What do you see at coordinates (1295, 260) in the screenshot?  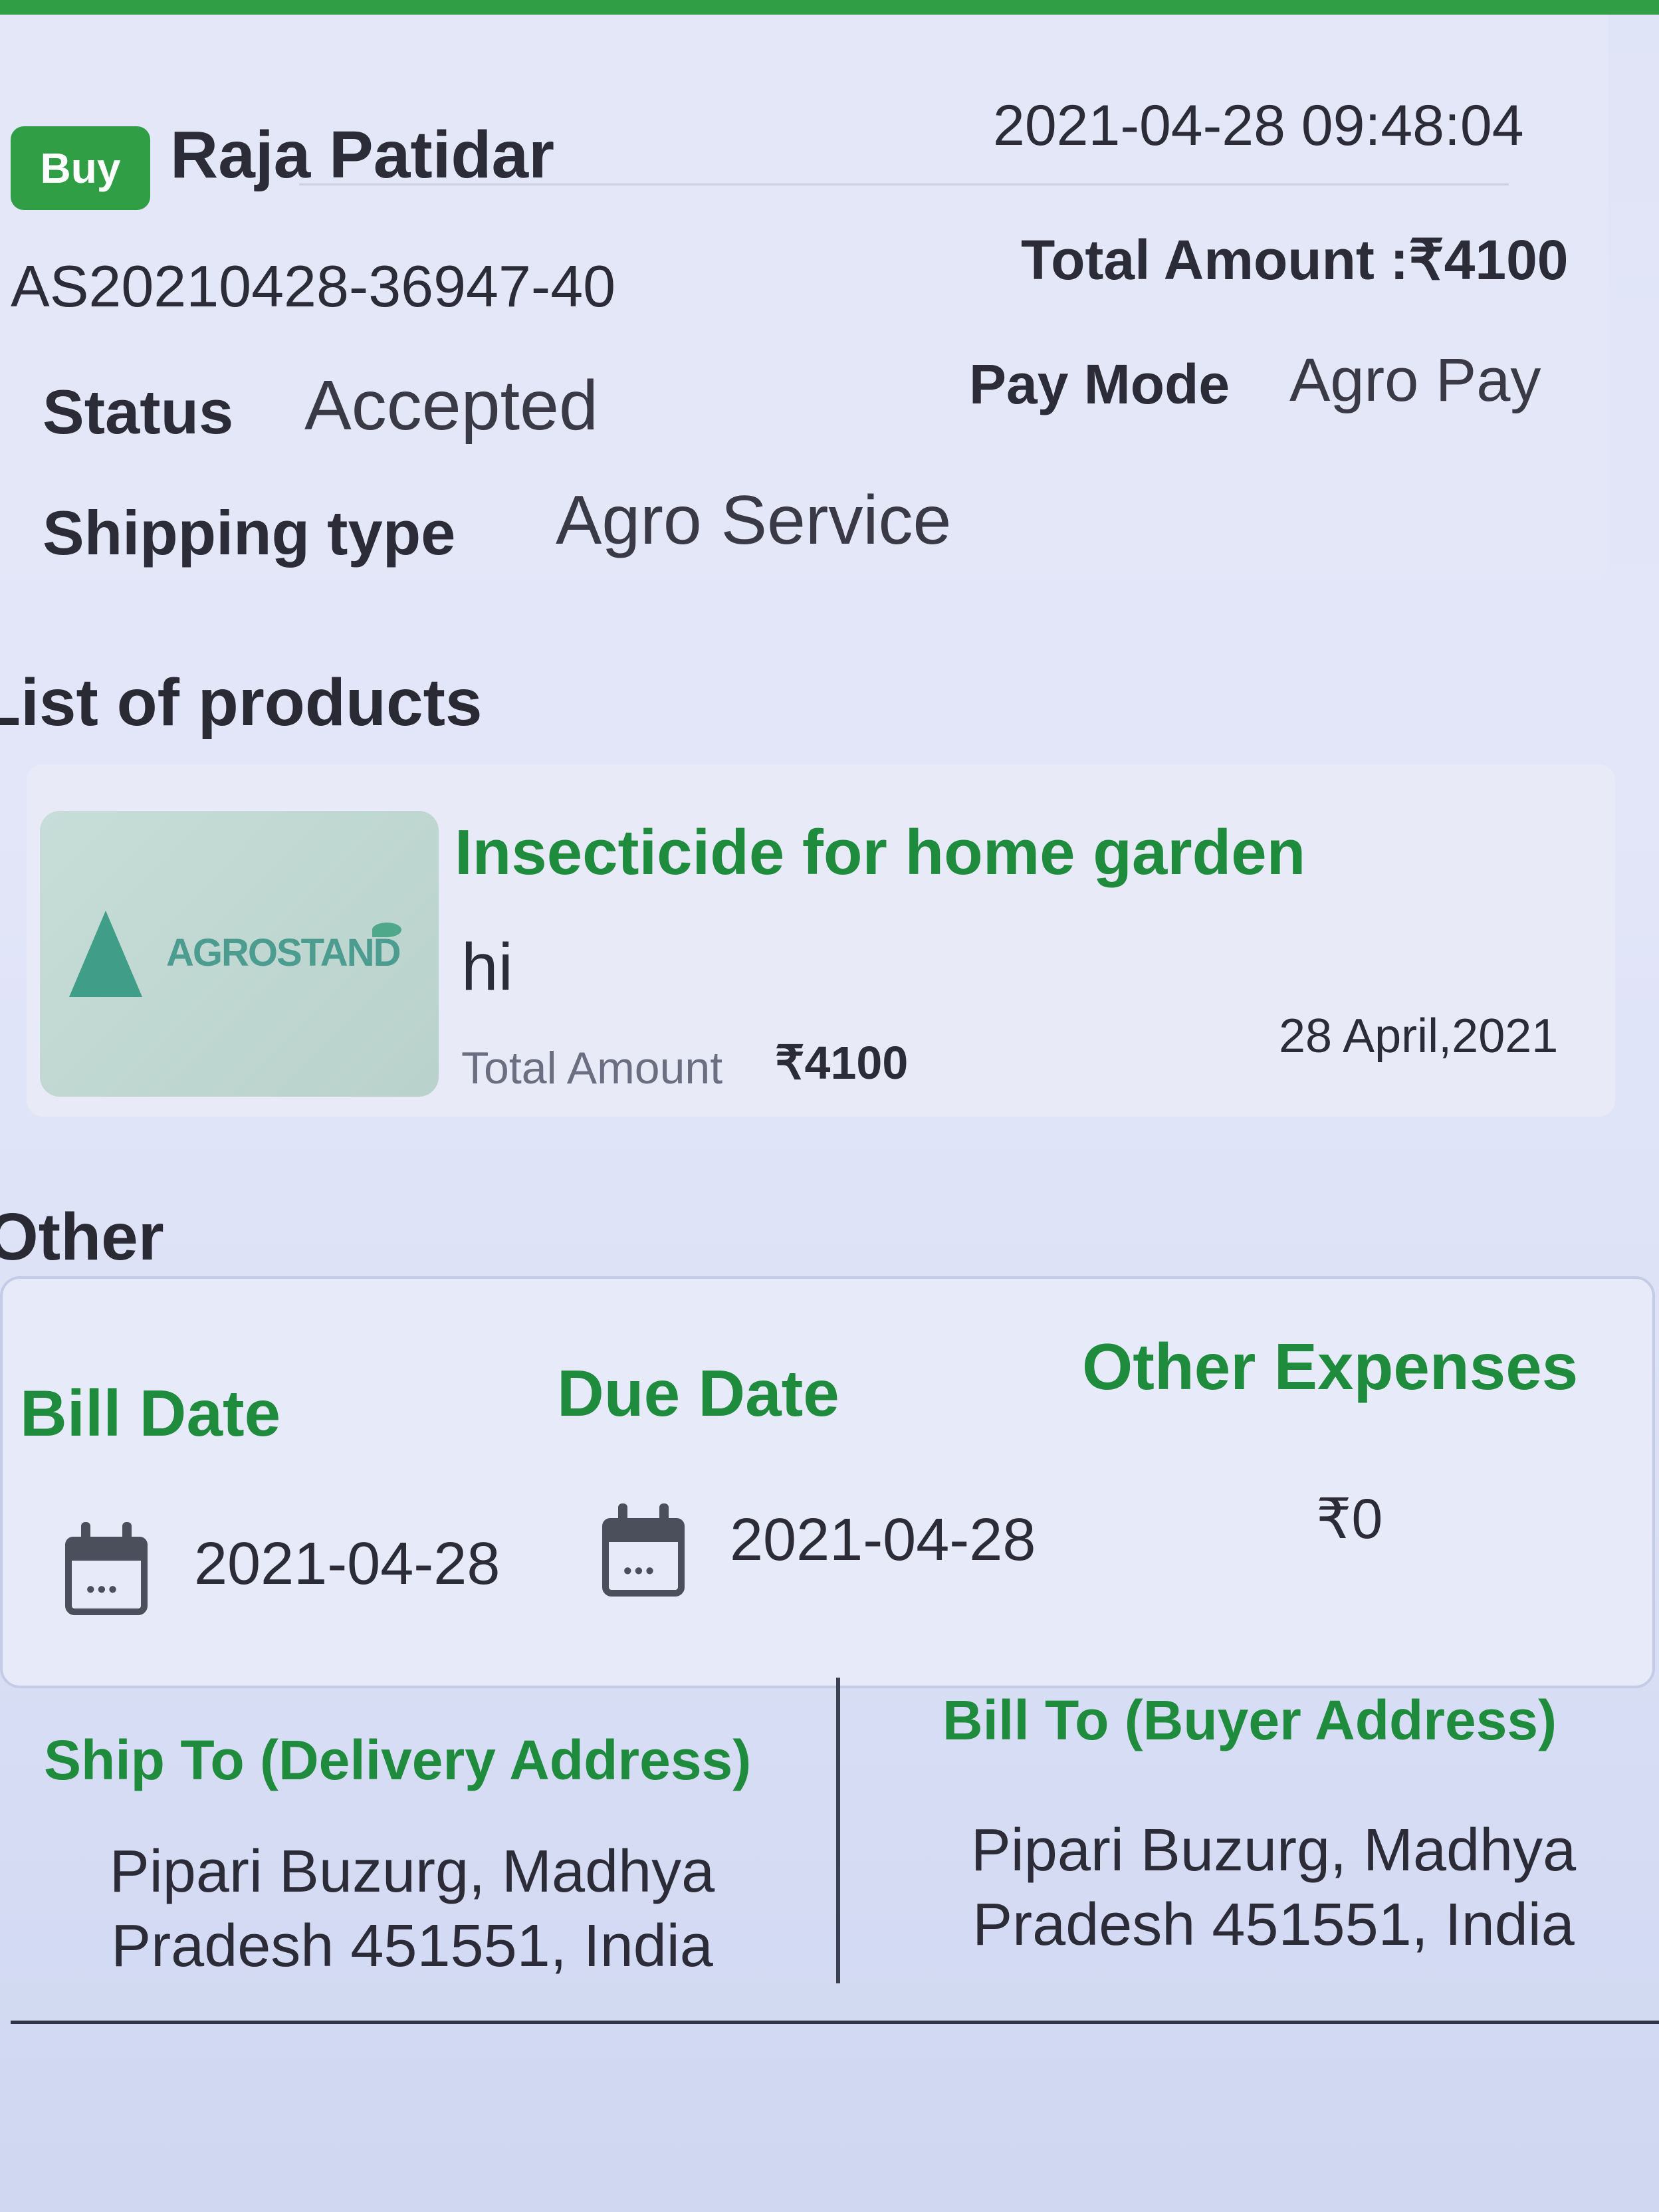 I see `order-total-amount: Total Amount :₹4100` at bounding box center [1295, 260].